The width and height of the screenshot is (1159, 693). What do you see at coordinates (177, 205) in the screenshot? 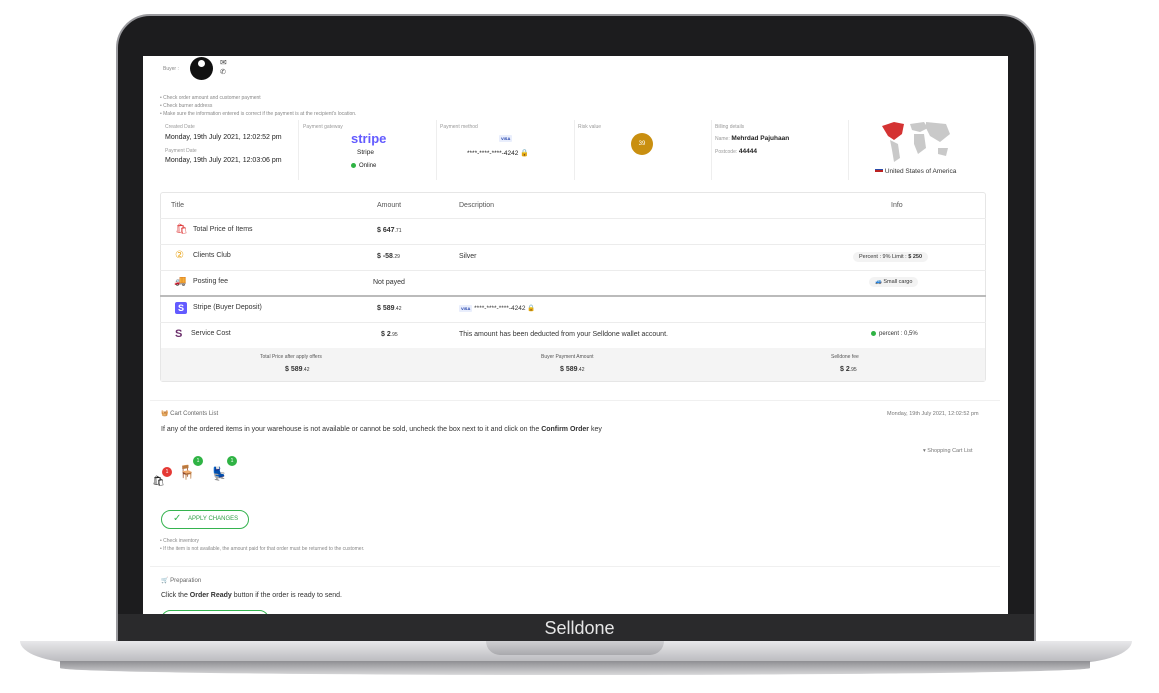
I see `th-title: Title` at bounding box center [177, 205].